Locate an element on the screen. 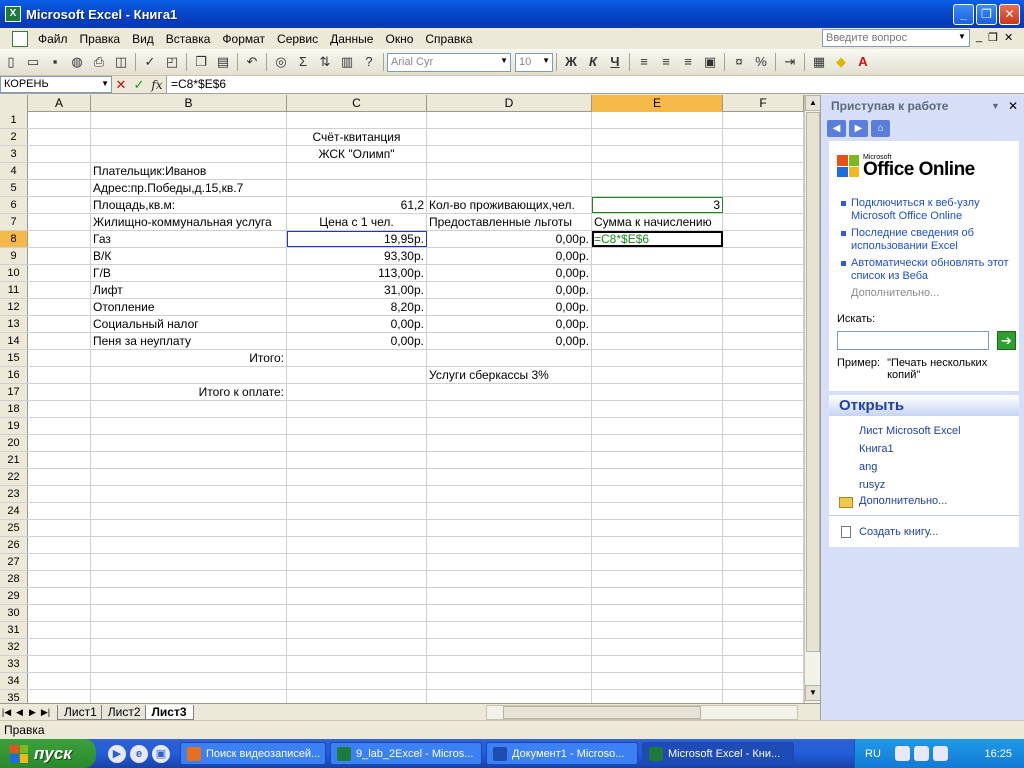  cell-c31 is located at coordinates (357, 630).